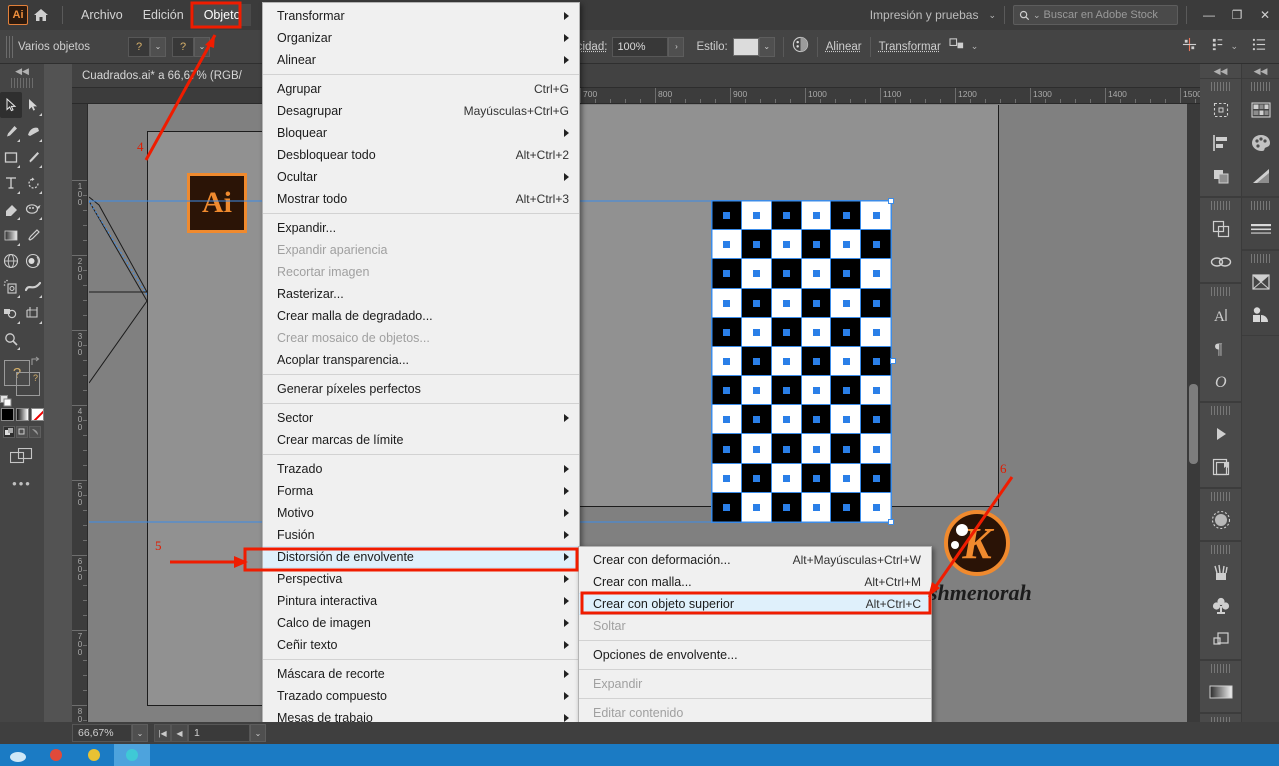  I want to click on opacity-stepper: ›, so click(676, 46).